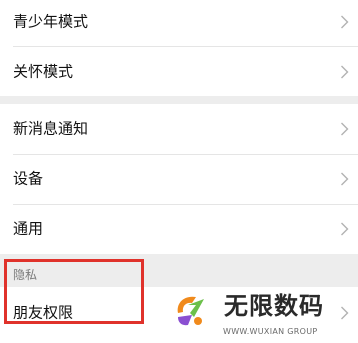 This screenshot has height=343, width=358. What do you see at coordinates (51, 21) in the screenshot?
I see `settings-item-label: 青少年模式` at bounding box center [51, 21].